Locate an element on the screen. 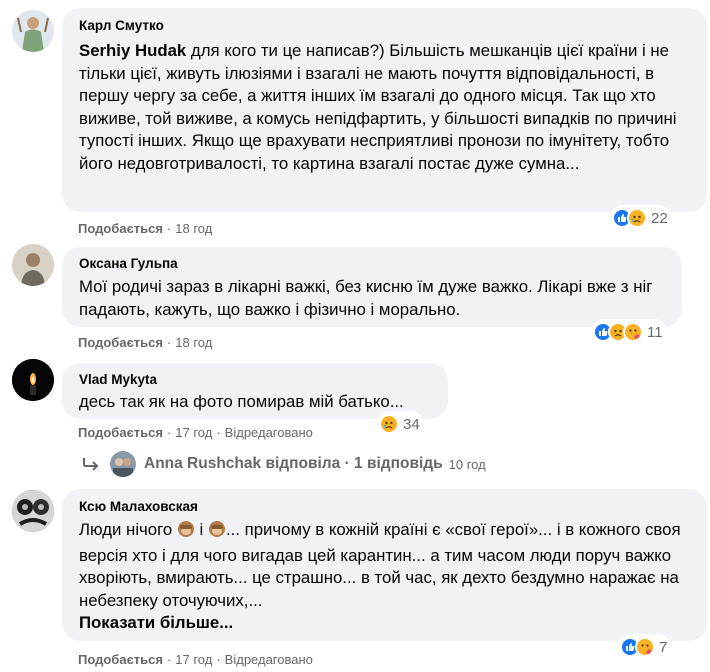 Image resolution: width=710 pixels, height=672 pixels. comment-author: Оксана Гульпа is located at coordinates (128, 263).